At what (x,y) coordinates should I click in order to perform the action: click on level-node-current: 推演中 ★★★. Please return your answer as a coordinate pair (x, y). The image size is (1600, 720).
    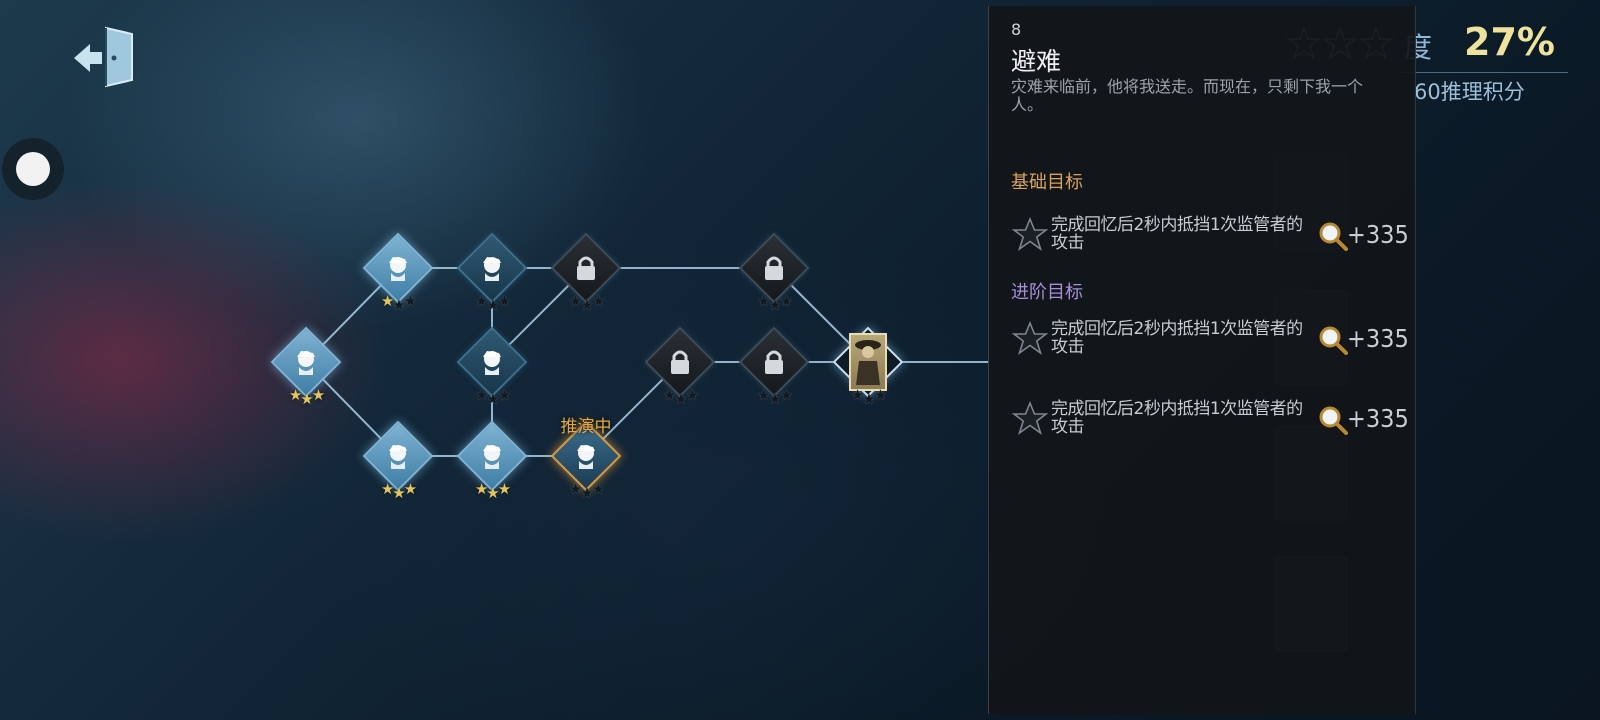
    Looking at the image, I should click on (586, 459).